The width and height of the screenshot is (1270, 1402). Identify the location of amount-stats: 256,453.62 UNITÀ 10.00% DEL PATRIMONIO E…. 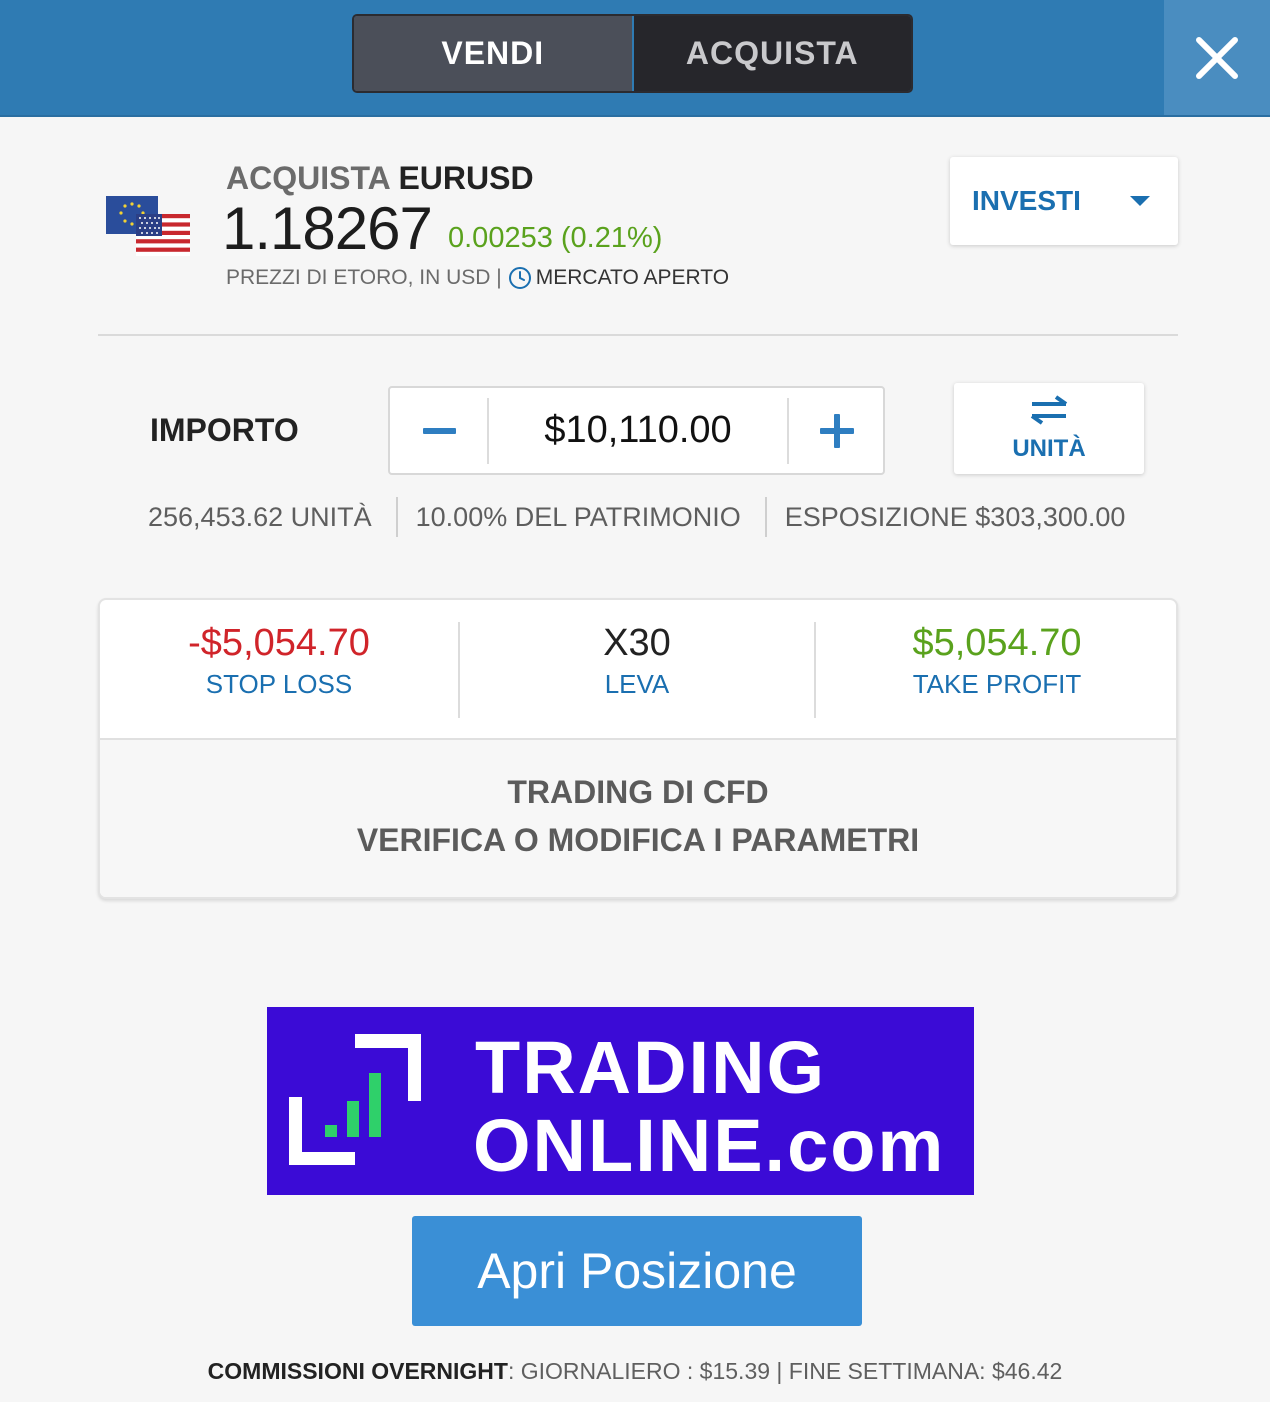
(636, 517).